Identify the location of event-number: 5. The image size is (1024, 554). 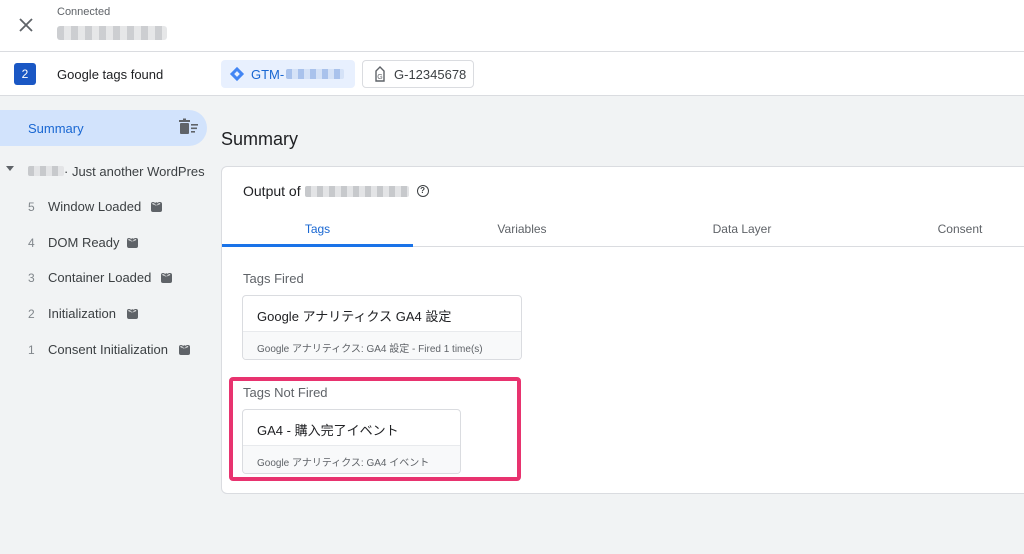
(31, 207).